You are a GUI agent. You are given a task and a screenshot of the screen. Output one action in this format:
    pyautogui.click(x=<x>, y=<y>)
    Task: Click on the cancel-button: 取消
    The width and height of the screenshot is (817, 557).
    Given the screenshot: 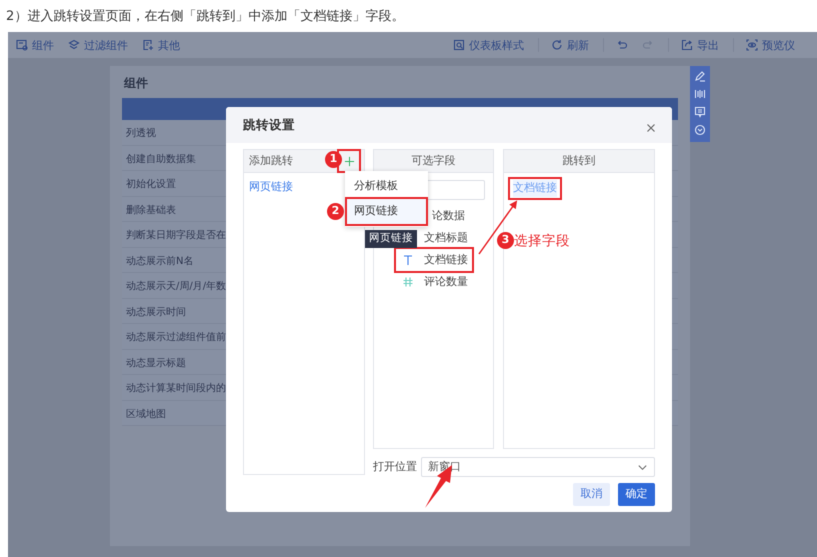 What is the action you would take?
    pyautogui.click(x=591, y=494)
    